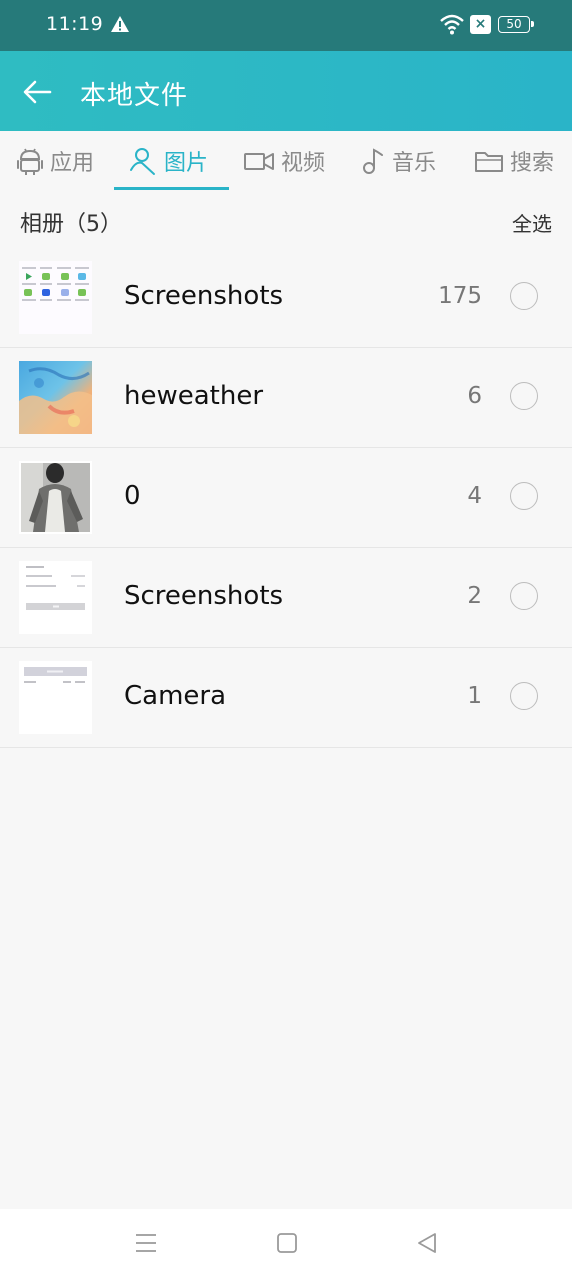 This screenshot has width=572, height=1280. I want to click on tab-videos: 视频, so click(284, 161).